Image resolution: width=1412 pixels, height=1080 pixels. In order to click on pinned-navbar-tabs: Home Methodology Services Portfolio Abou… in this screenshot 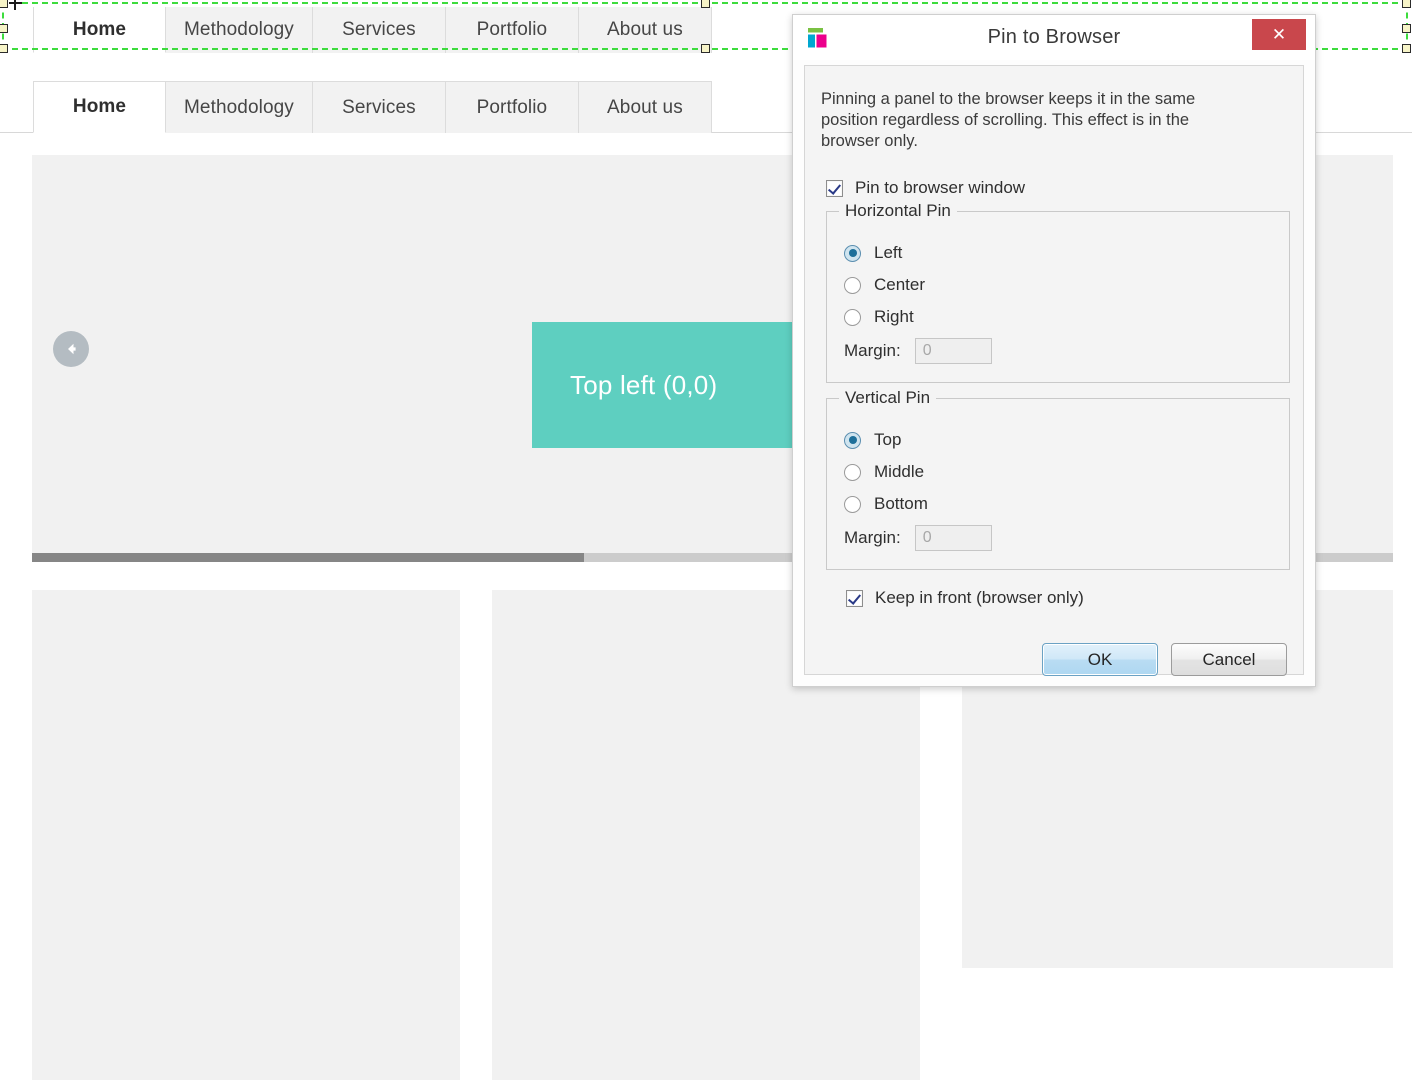, I will do `click(372, 30)`.